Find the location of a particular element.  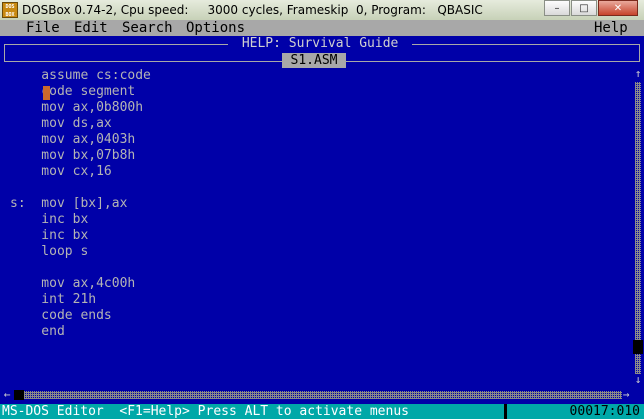

cursor-position: 00017:010 is located at coordinates (604, 411).